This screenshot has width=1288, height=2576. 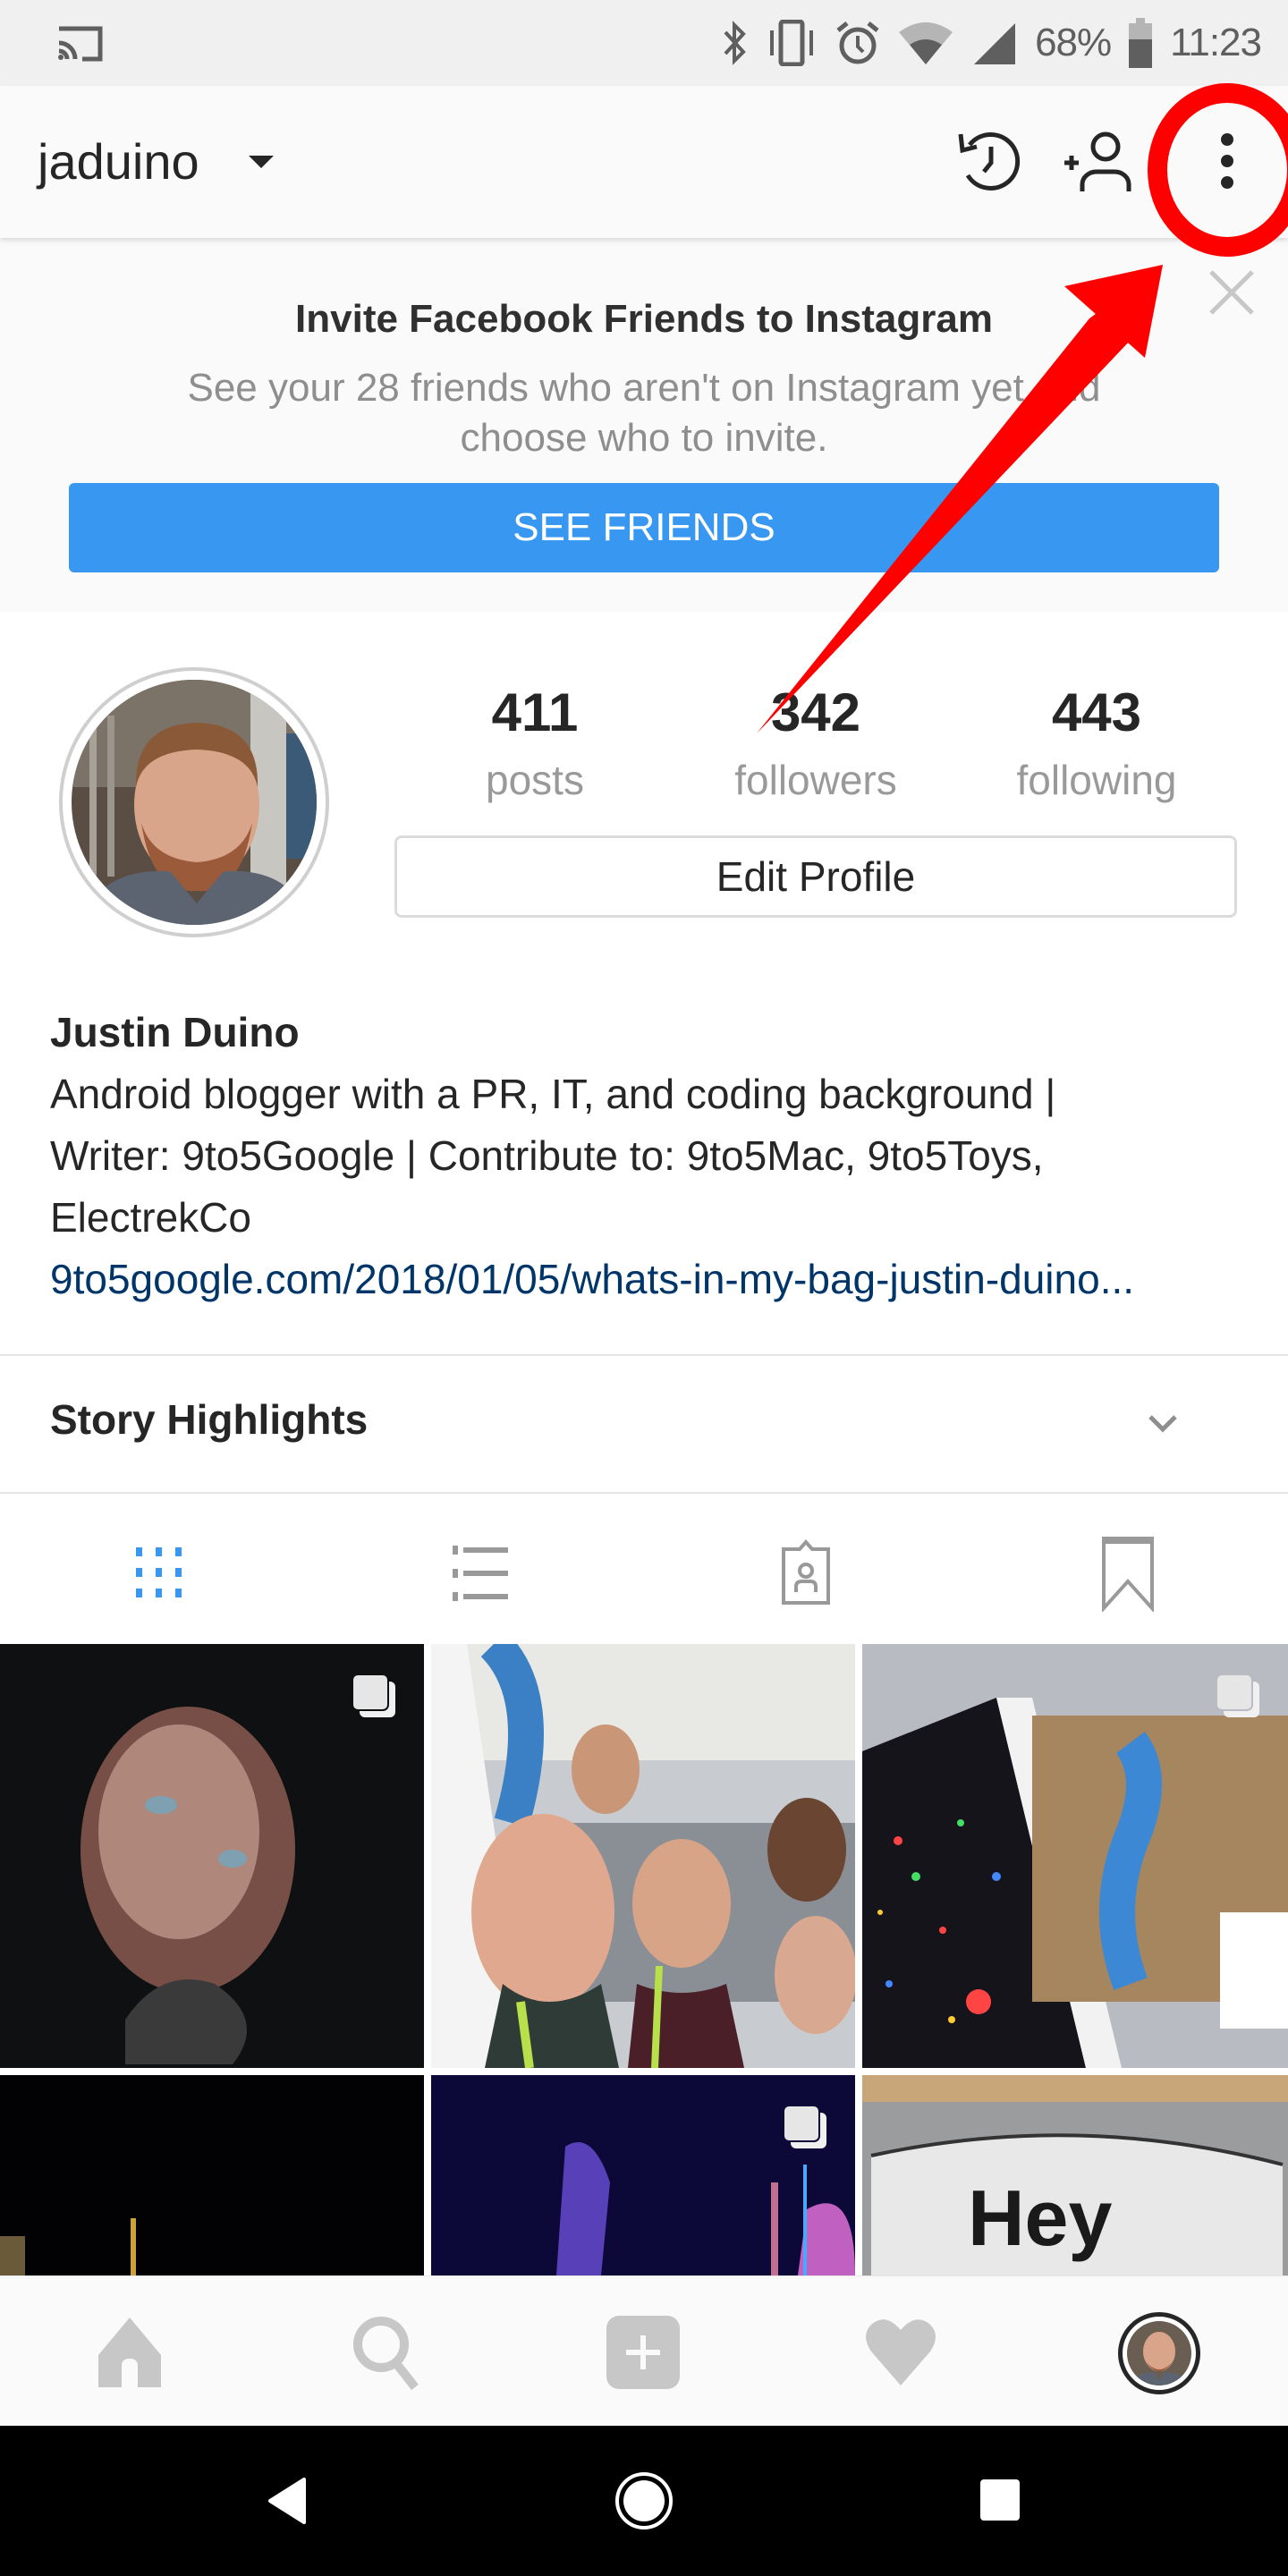 What do you see at coordinates (926, 43) in the screenshot?
I see `wifi-icon` at bounding box center [926, 43].